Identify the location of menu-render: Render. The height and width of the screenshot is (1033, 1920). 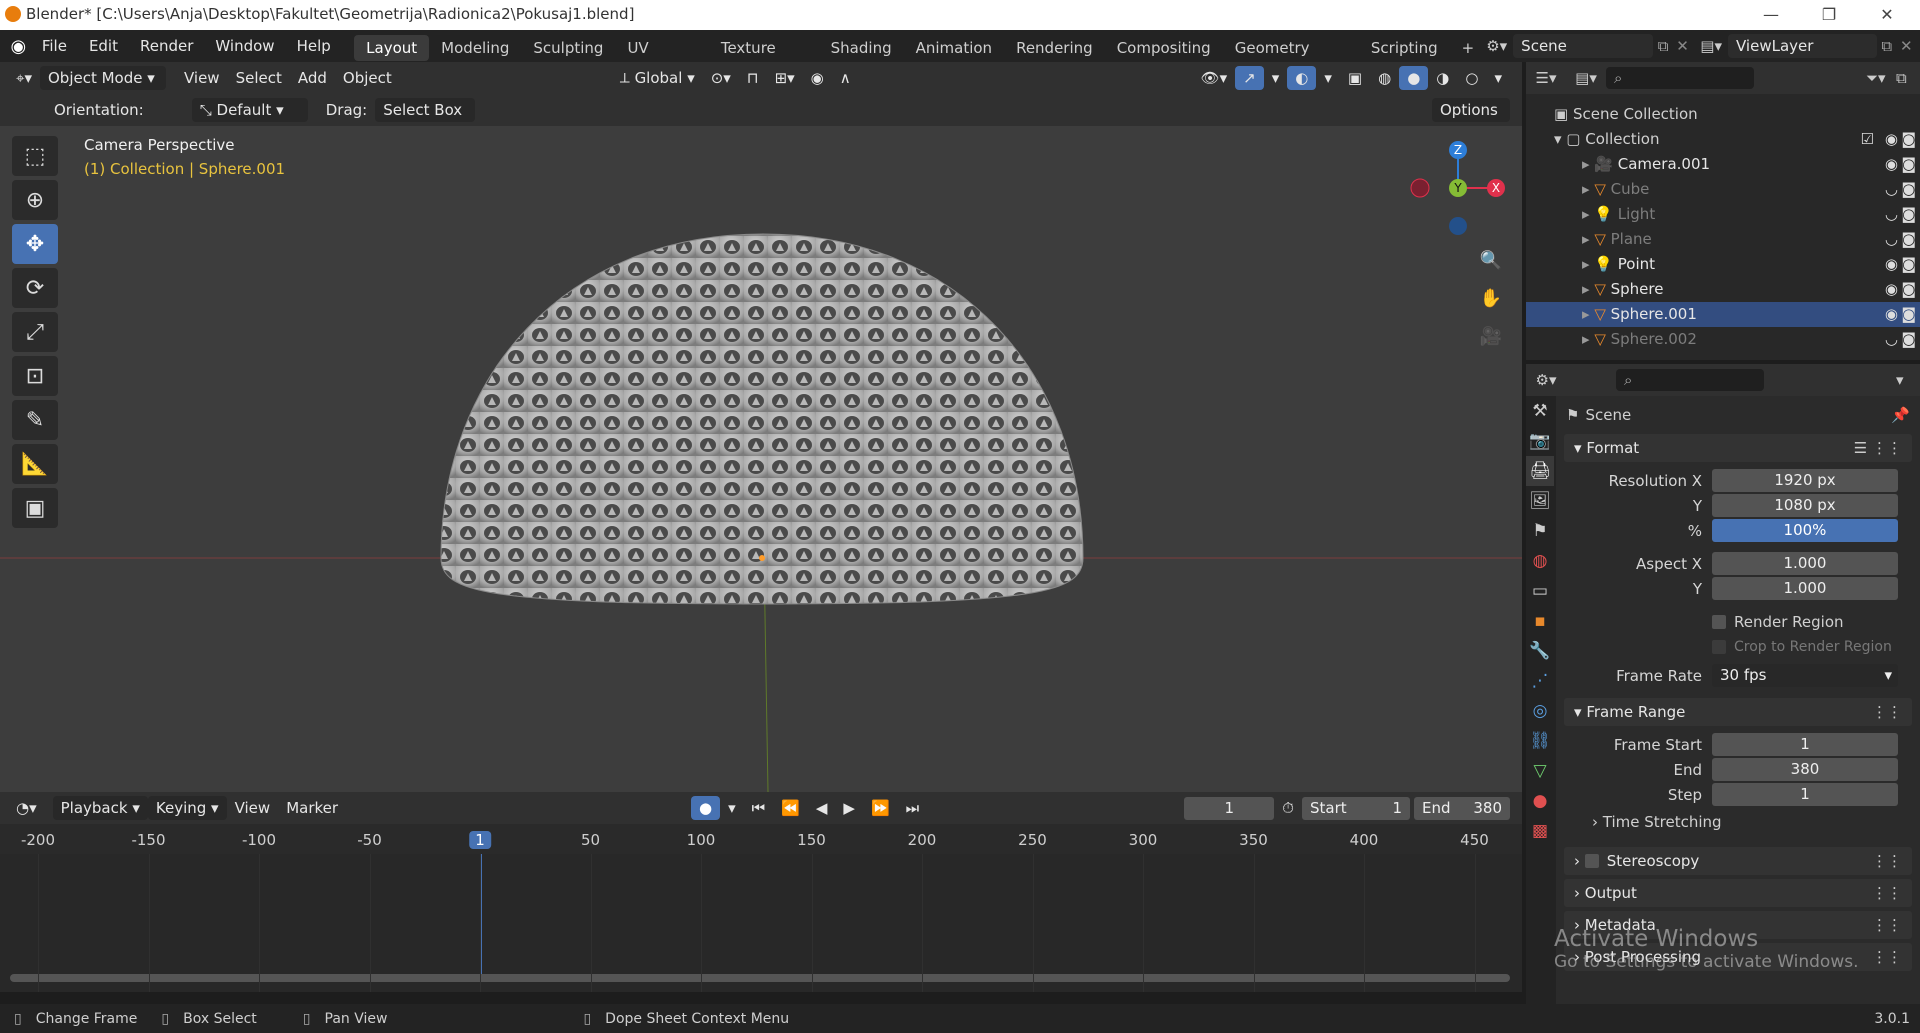
(166, 46).